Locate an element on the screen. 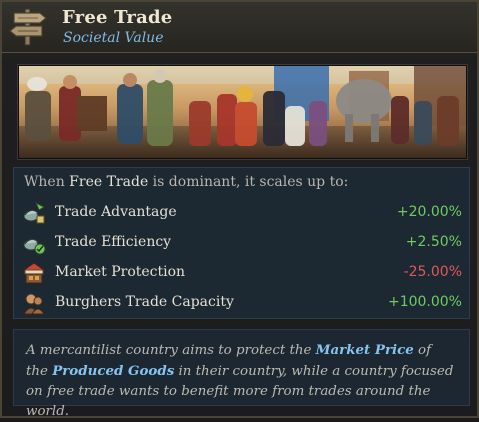  tooltip-header: Free Trade Societal Value is located at coordinates (239, 27).